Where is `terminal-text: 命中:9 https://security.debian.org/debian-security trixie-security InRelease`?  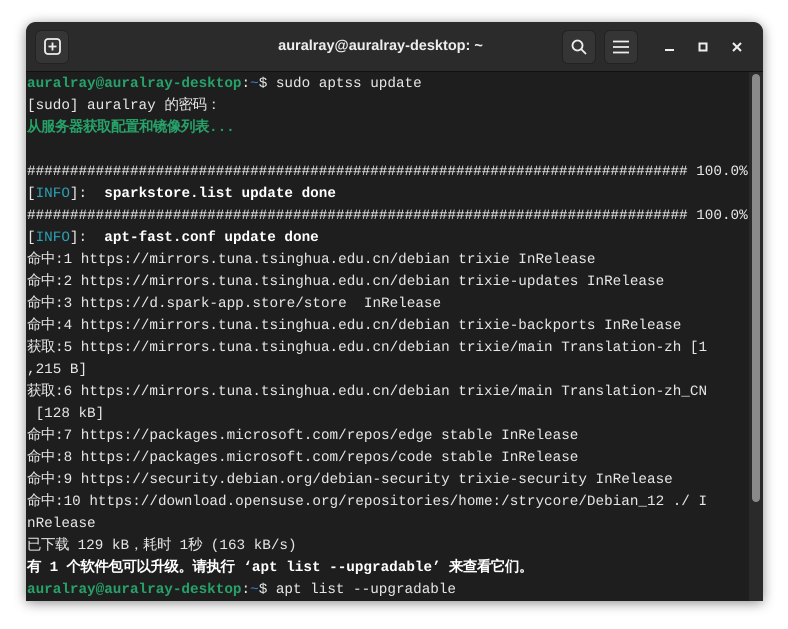 terminal-text: 命中:9 https://security.debian.org/debian-security trixie-security InRelease is located at coordinates (350, 480).